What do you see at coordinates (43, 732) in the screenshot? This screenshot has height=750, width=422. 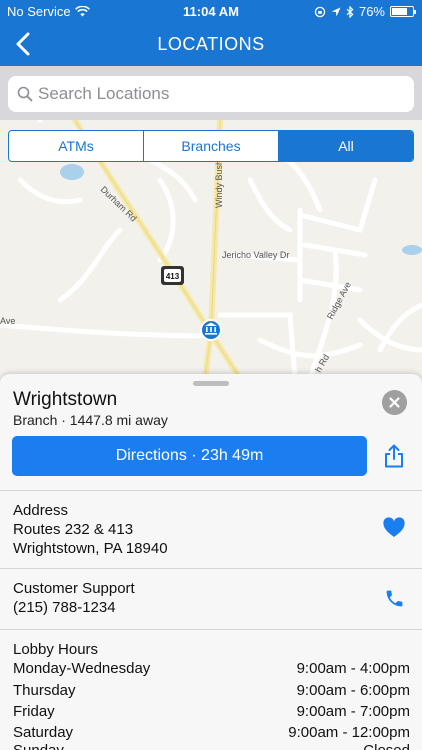 I see `hours-day: Saturday` at bounding box center [43, 732].